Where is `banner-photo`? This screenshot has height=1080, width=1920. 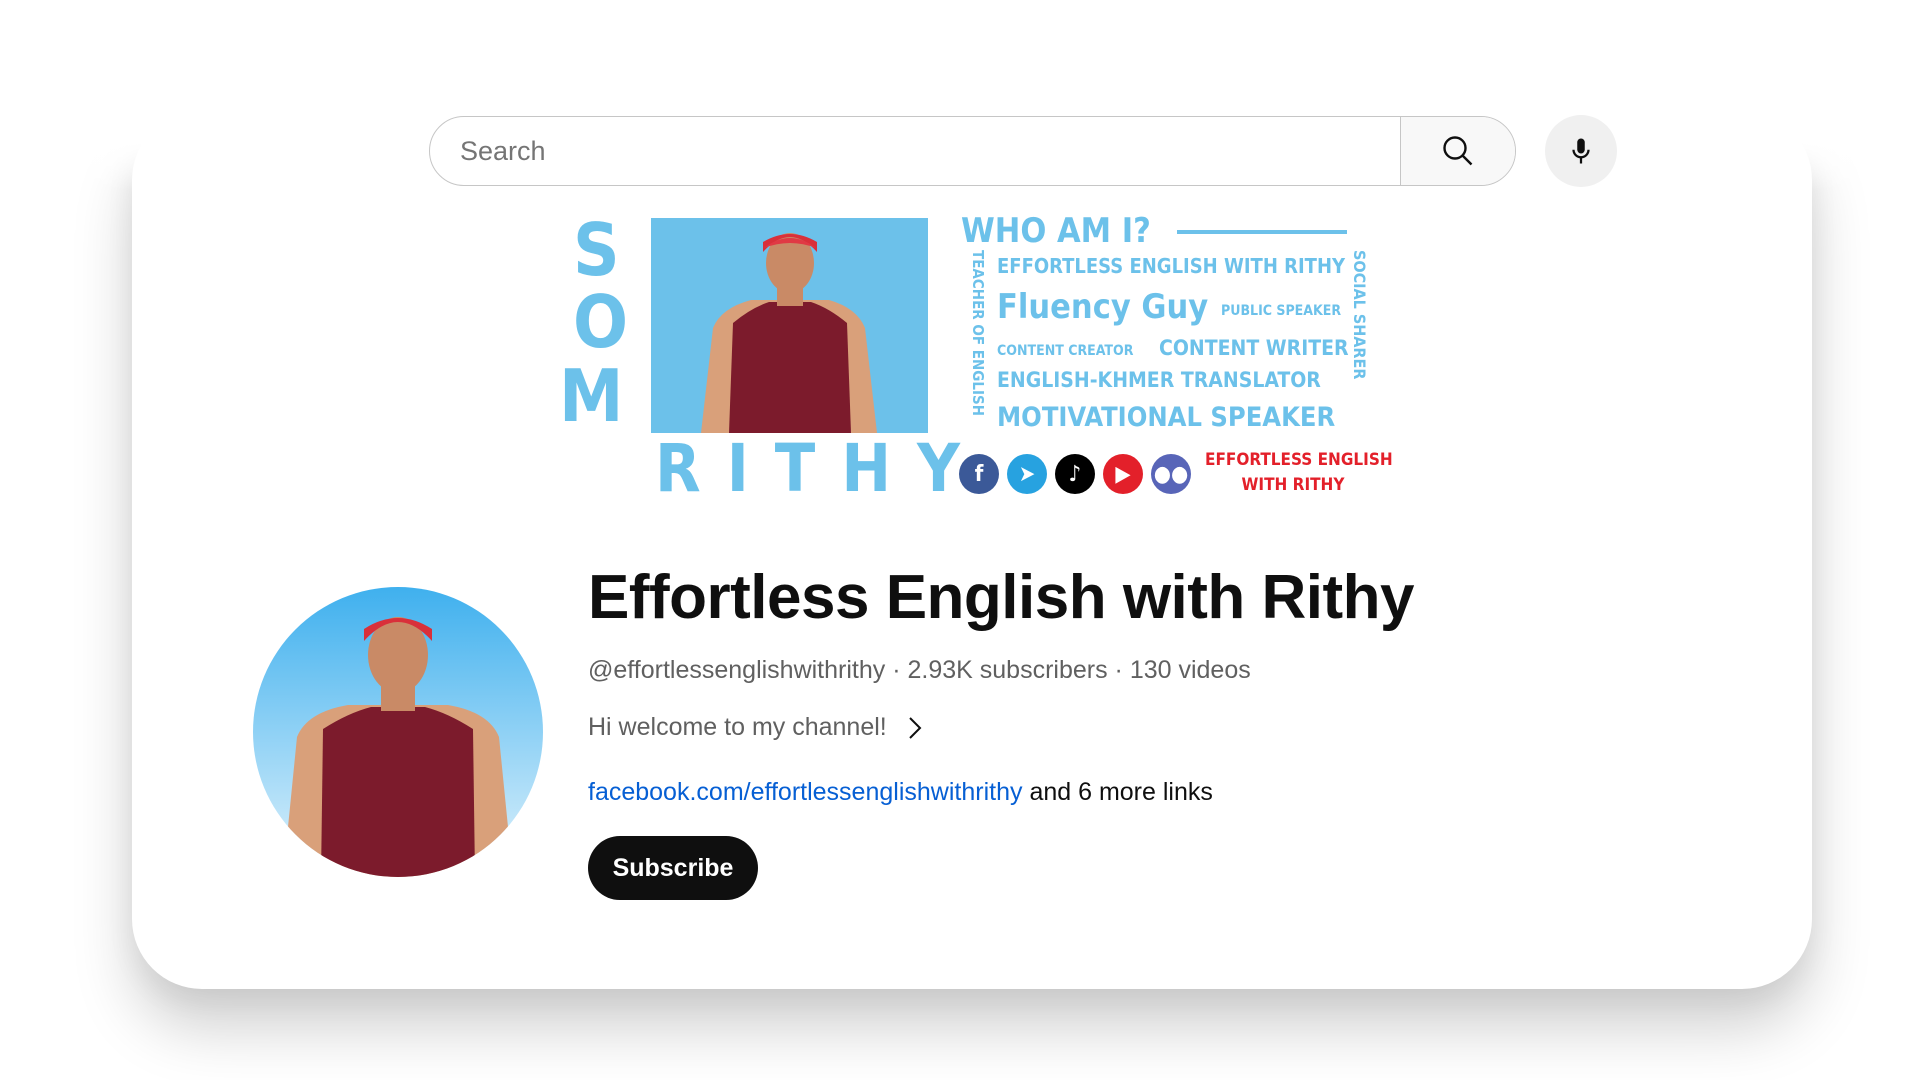 banner-photo is located at coordinates (789, 325).